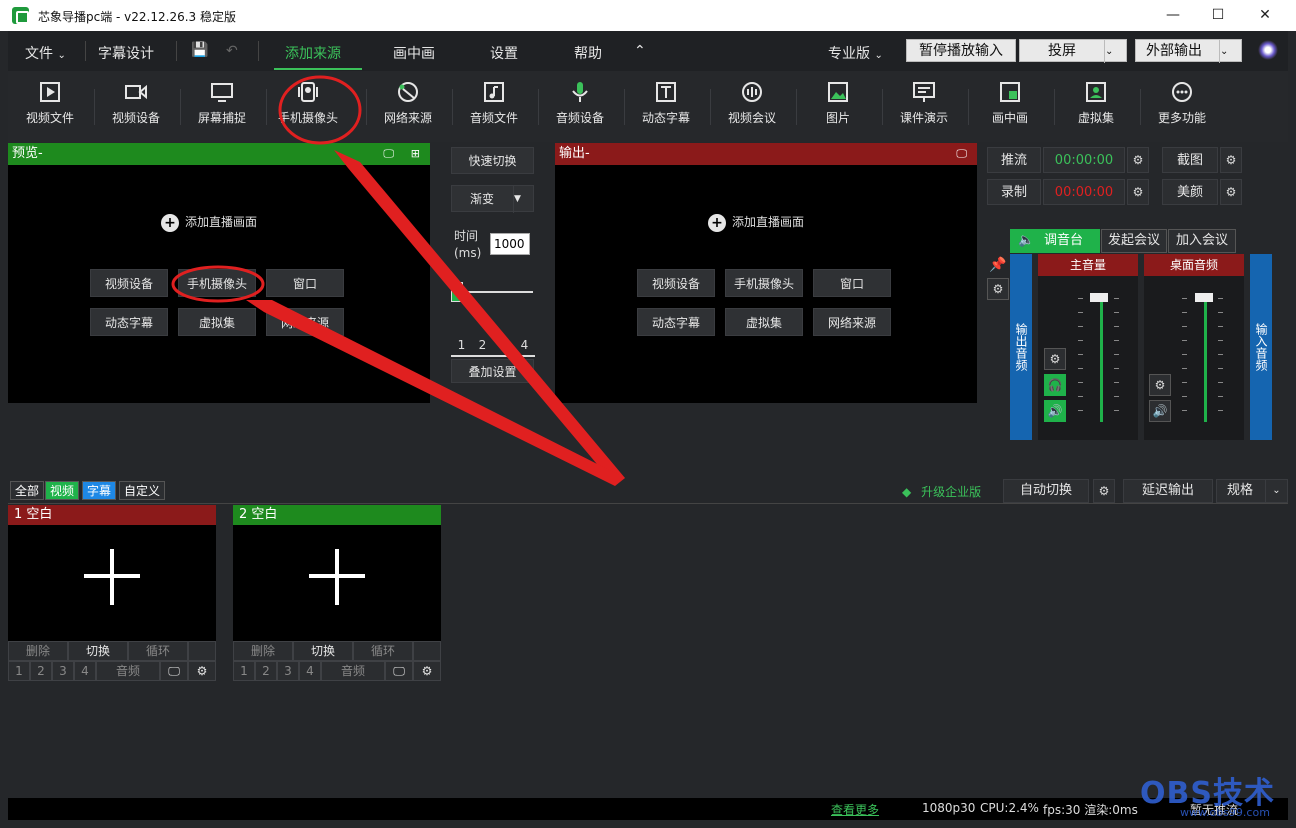  I want to click on master-settings-gear-icon: ⚙, so click(1055, 359).